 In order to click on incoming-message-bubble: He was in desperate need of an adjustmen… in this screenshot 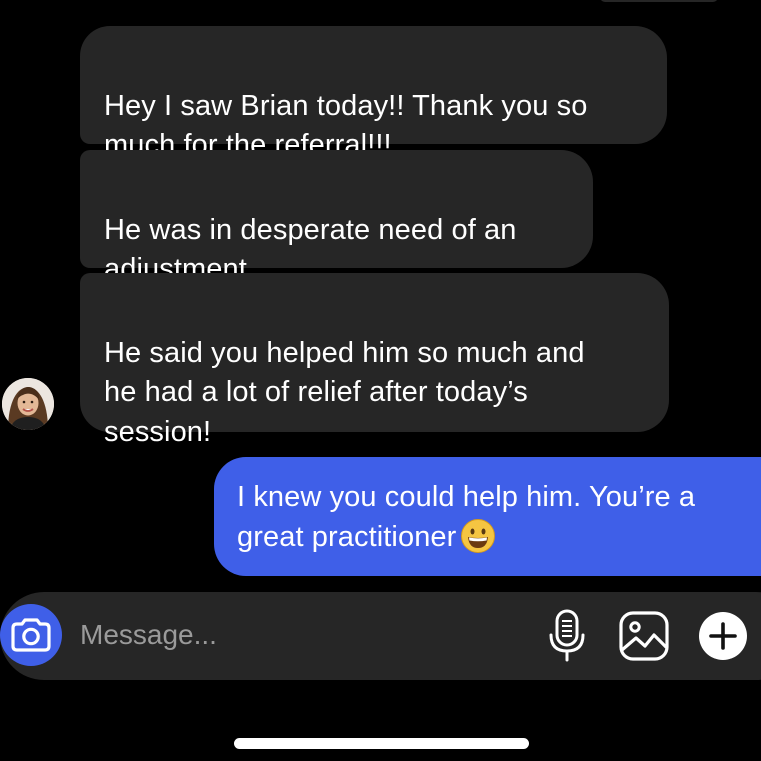, I will do `click(336, 217)`.